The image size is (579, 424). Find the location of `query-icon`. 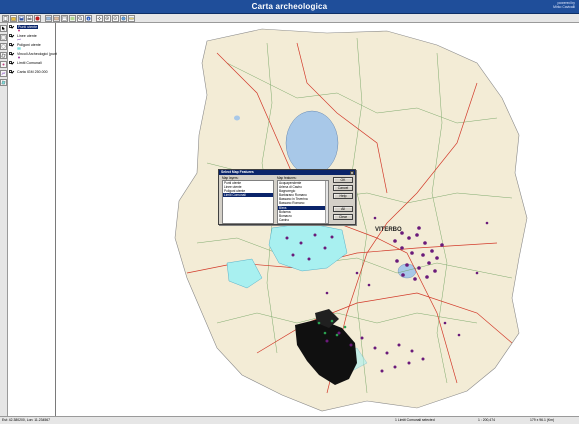

query-icon is located at coordinates (80, 18).